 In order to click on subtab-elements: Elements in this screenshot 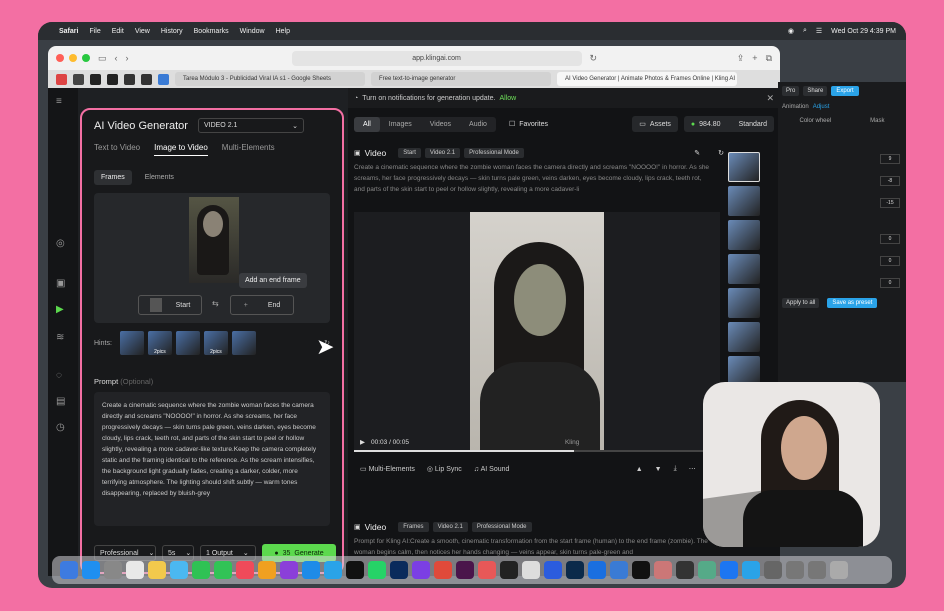, I will do `click(159, 177)`.